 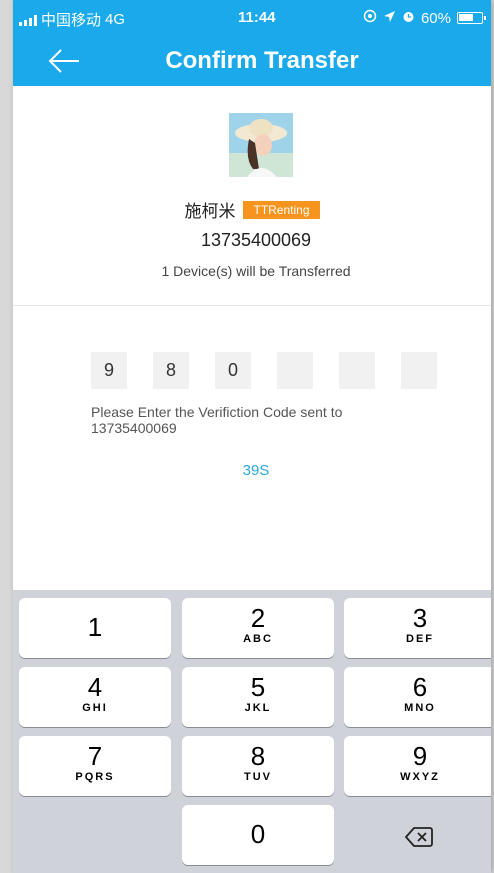 I want to click on key-2-digit: 2, so click(x=258, y=618).